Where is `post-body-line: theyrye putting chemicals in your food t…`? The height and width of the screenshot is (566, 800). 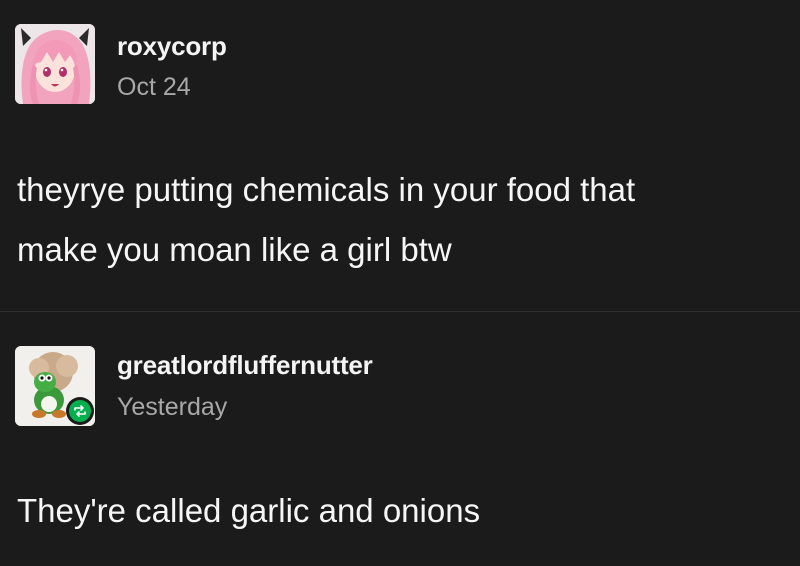
post-body-line: theyrye putting chemicals in your food t… is located at coordinates (326, 189).